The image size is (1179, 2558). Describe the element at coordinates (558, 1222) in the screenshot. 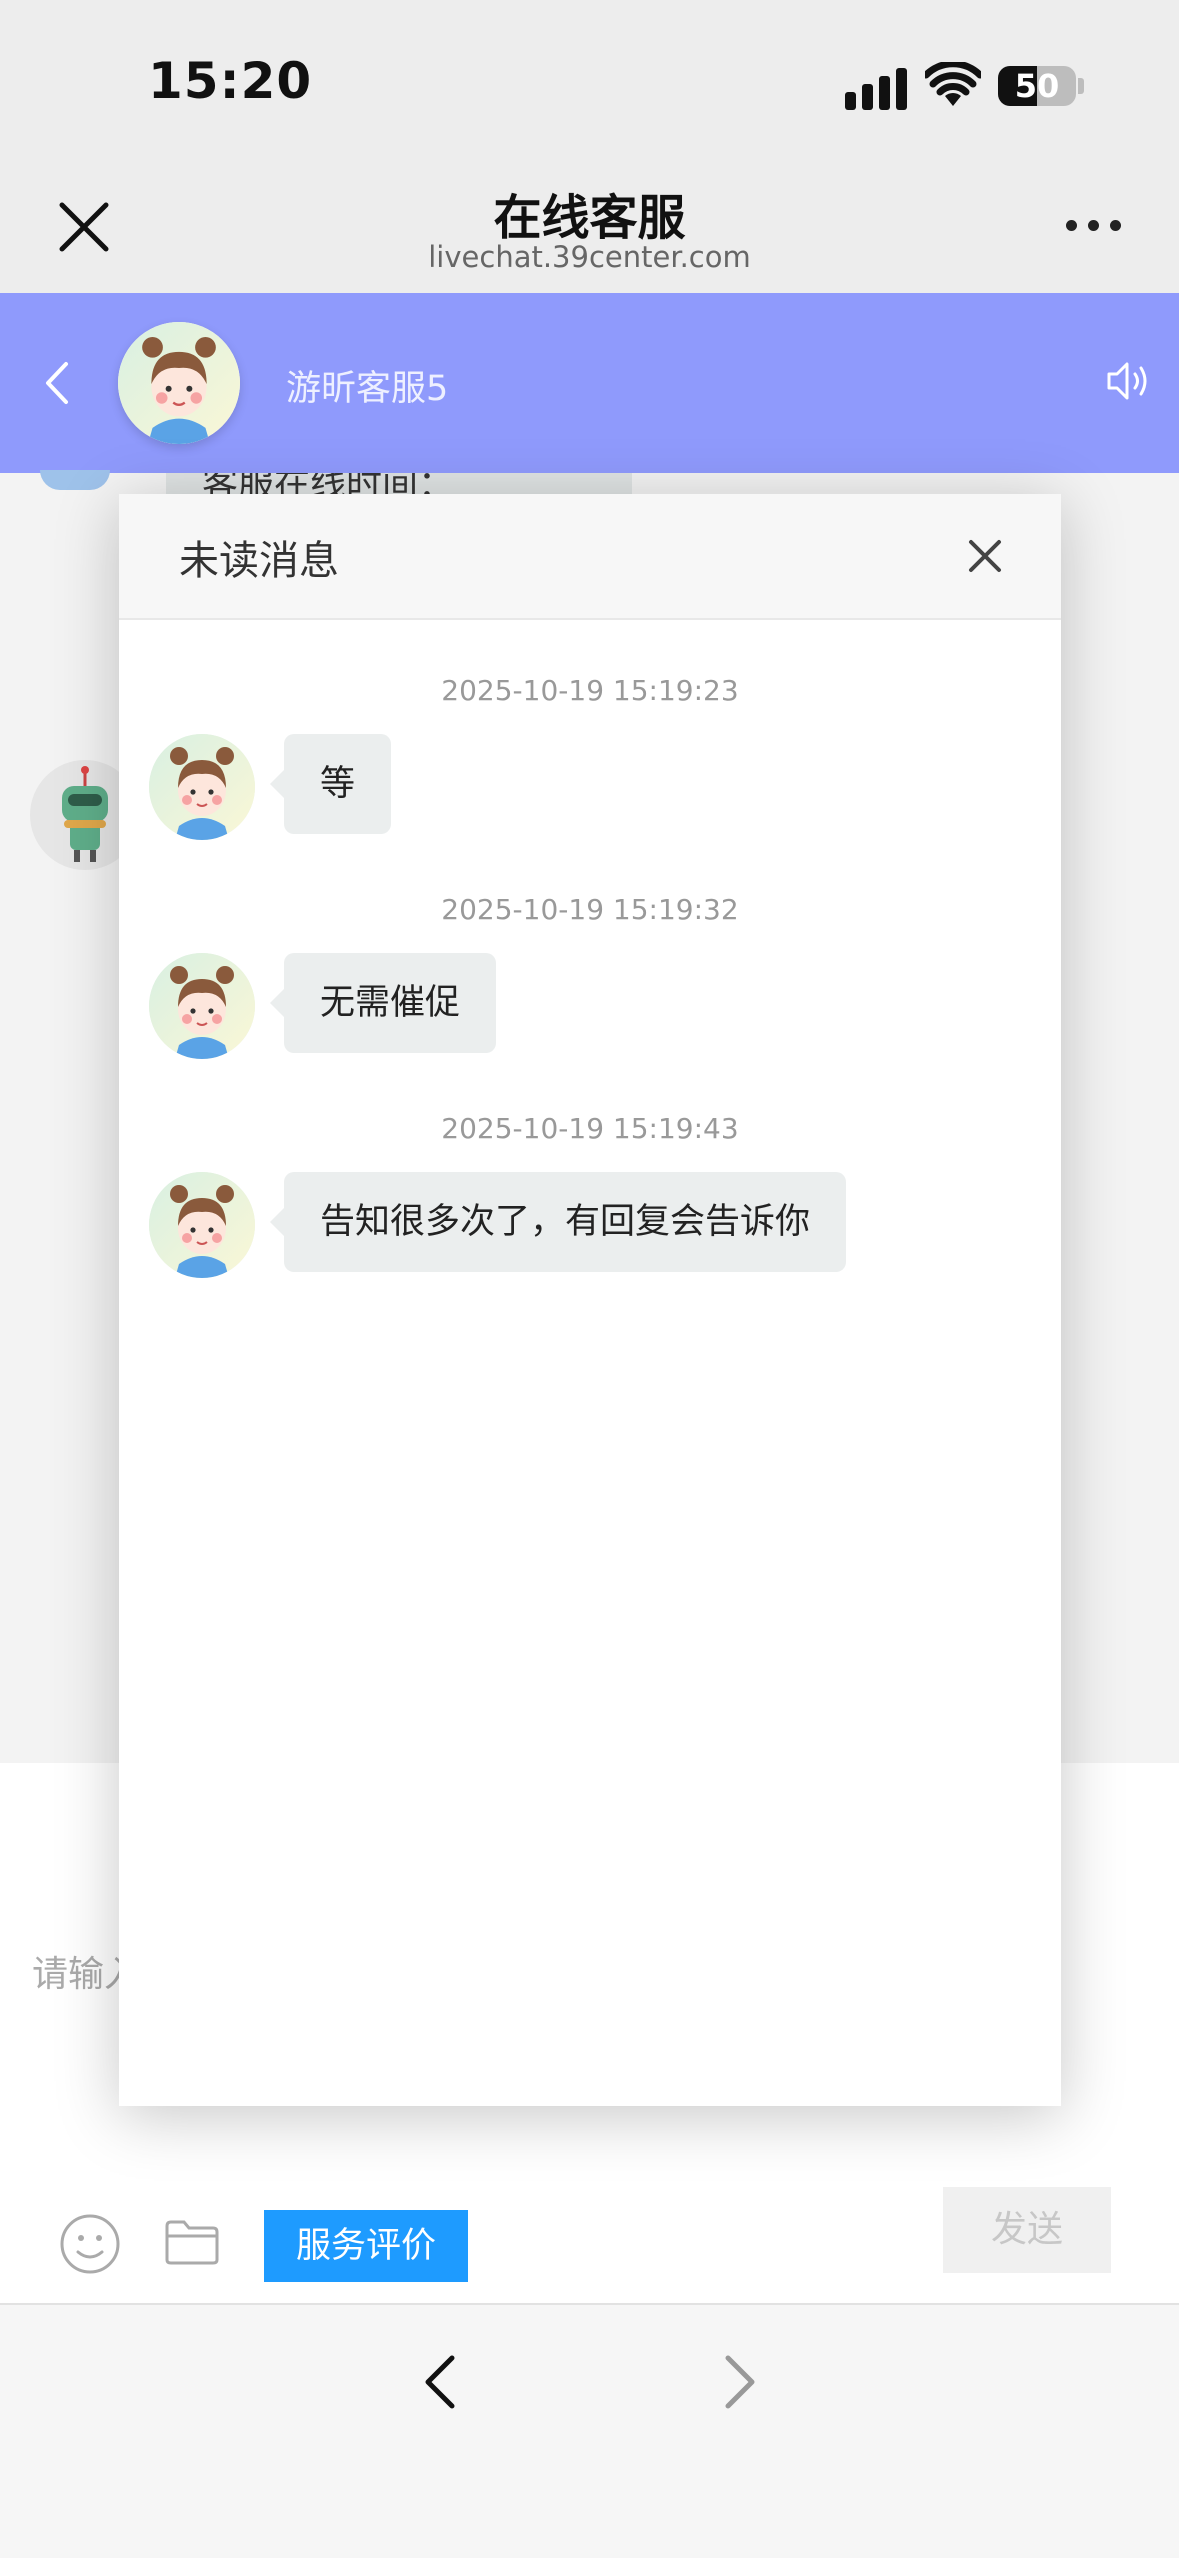

I see `message-bubble: 告知很多次了，有回复会告诉你` at that location.